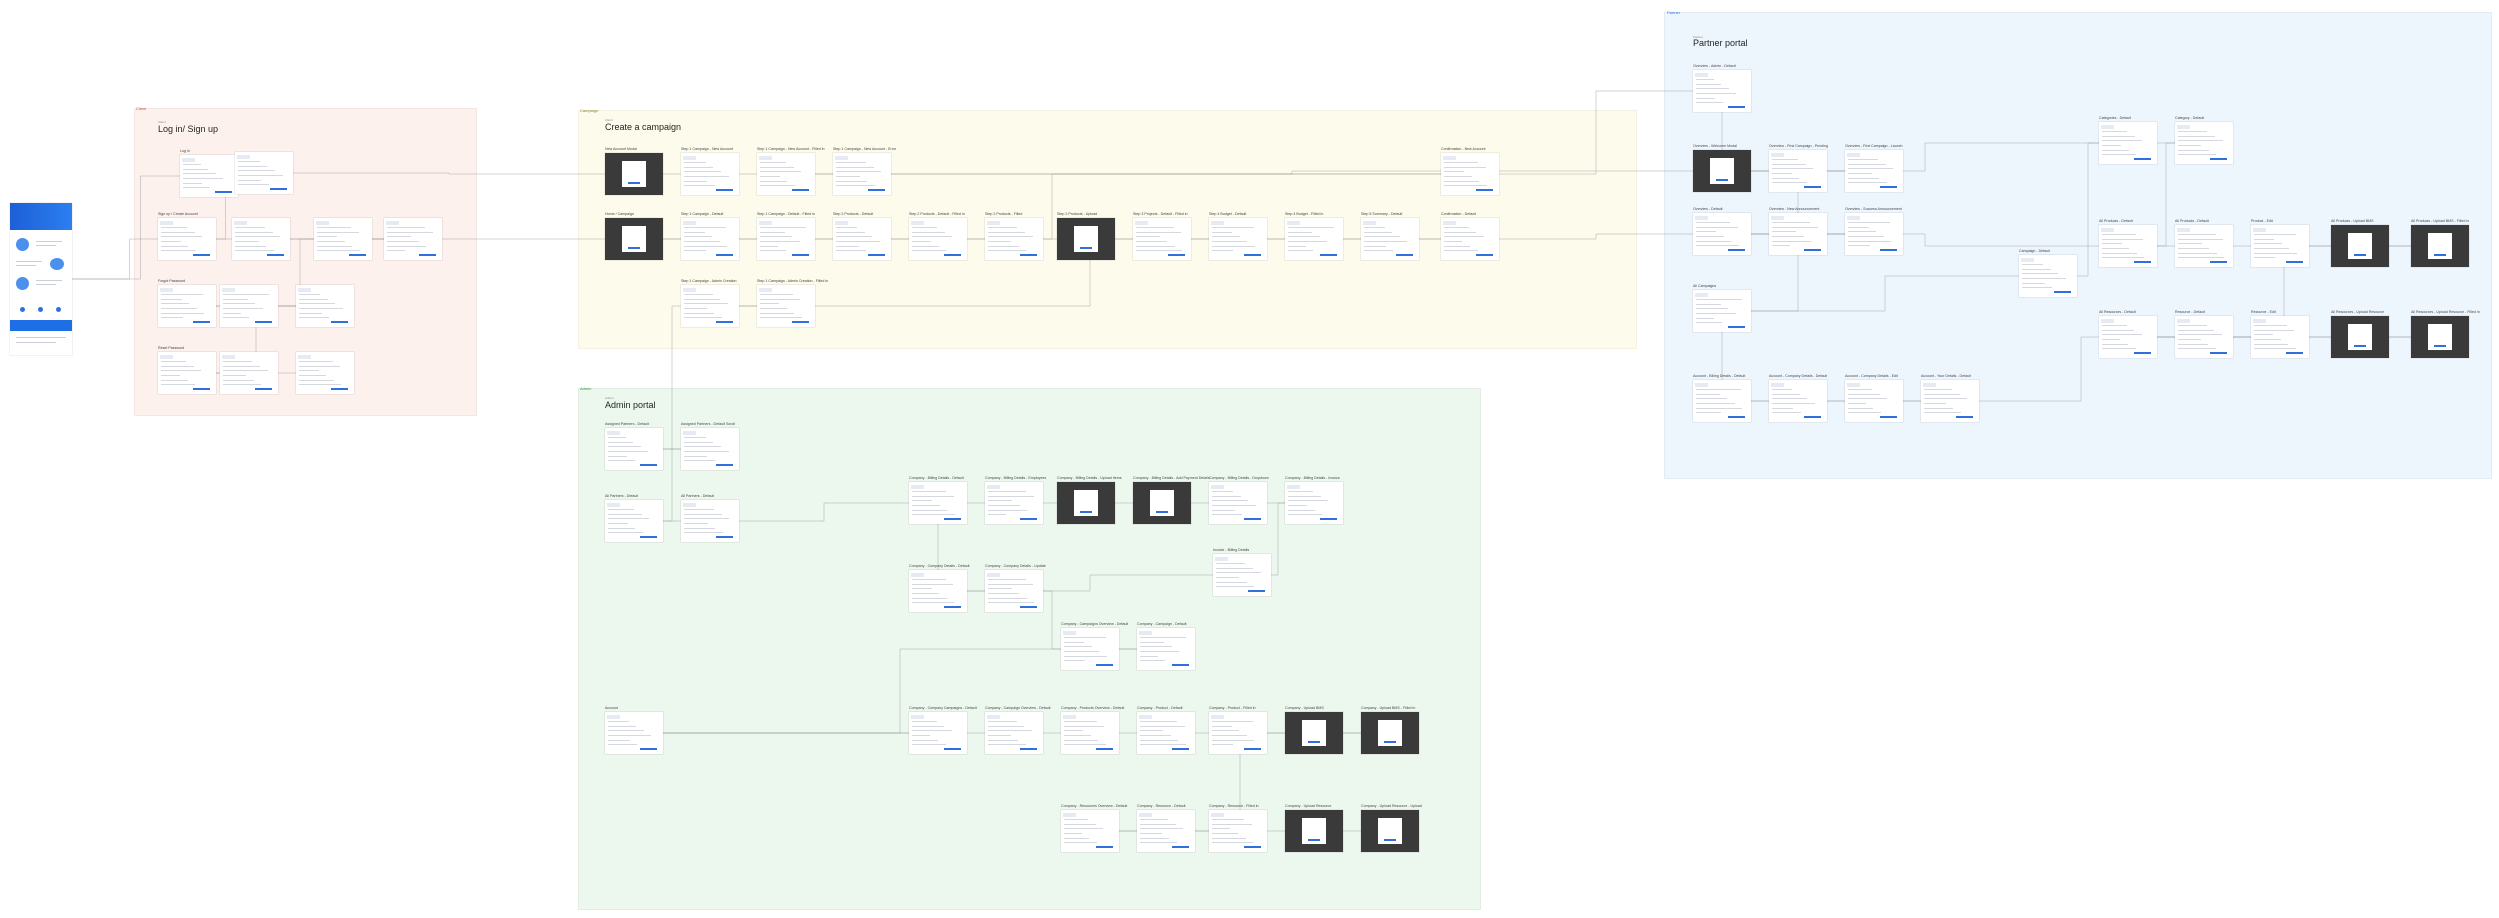  What do you see at coordinates (1314, 831) in the screenshot?
I see `company-upload-resource-frame` at bounding box center [1314, 831].